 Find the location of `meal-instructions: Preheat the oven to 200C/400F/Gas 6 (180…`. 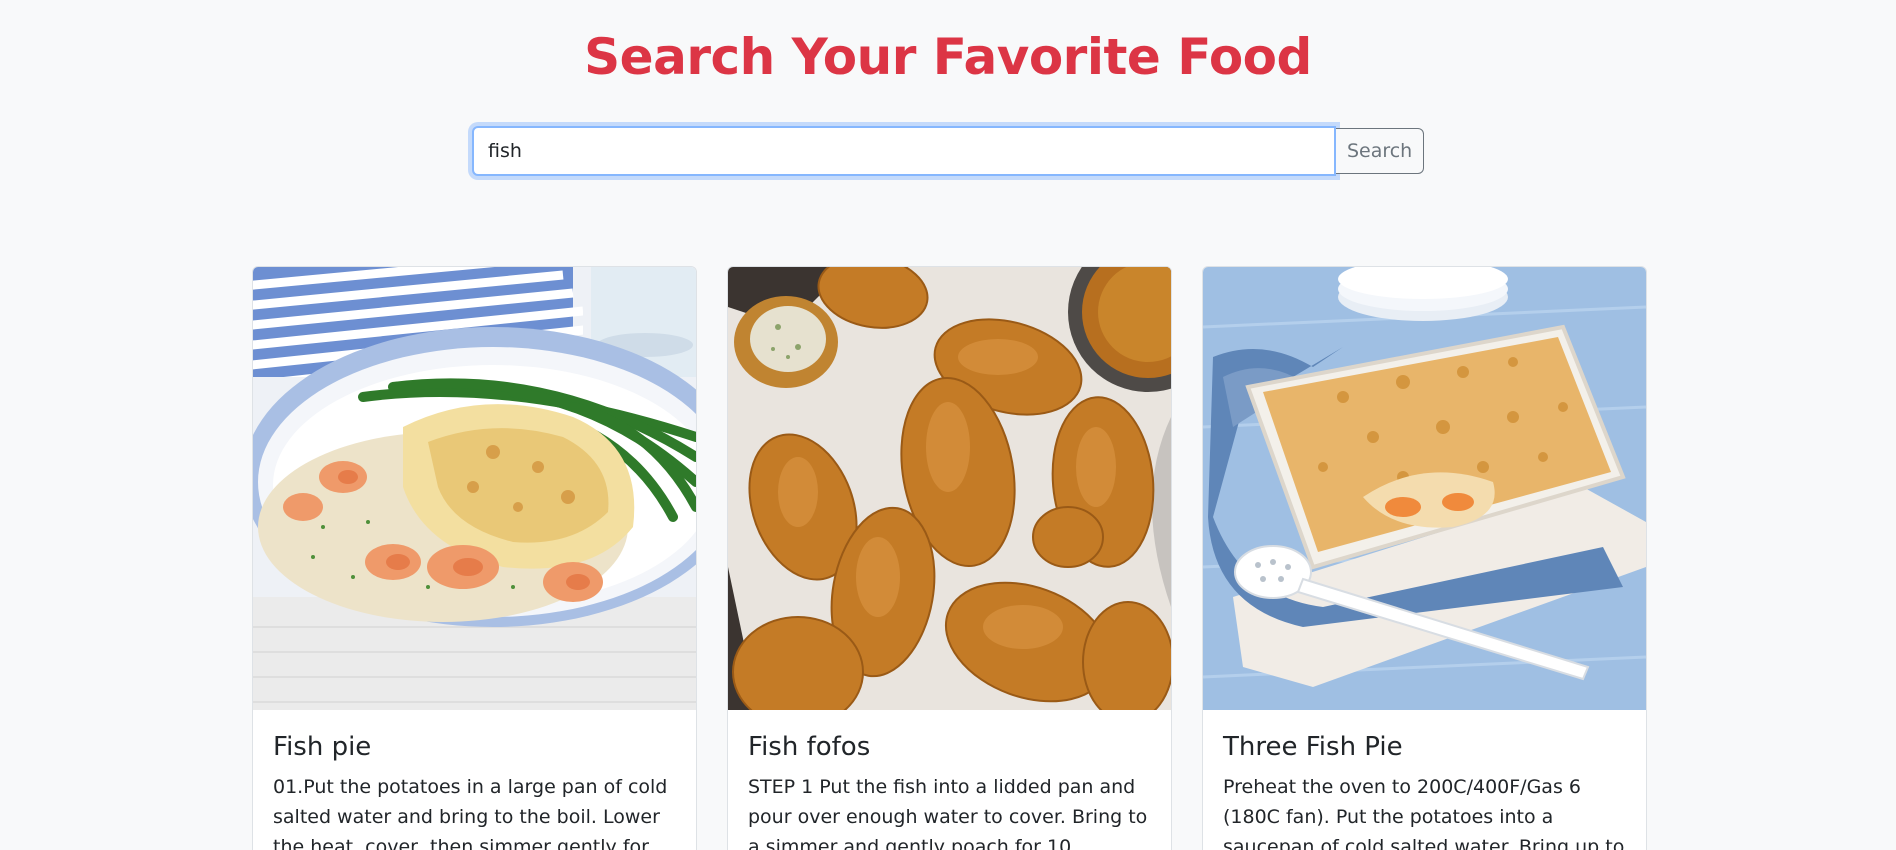

meal-instructions: Preheat the oven to 200C/400F/Gas 6 (180… is located at coordinates (1424, 813).